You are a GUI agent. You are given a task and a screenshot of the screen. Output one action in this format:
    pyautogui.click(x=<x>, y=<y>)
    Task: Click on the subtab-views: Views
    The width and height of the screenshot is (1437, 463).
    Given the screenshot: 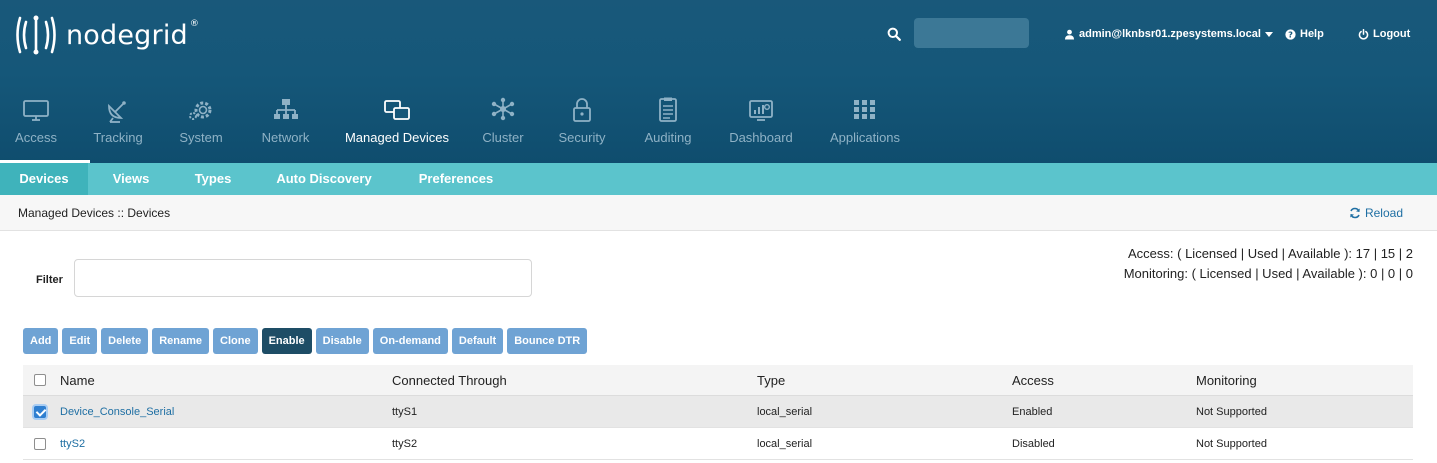 What is the action you would take?
    pyautogui.click(x=131, y=179)
    